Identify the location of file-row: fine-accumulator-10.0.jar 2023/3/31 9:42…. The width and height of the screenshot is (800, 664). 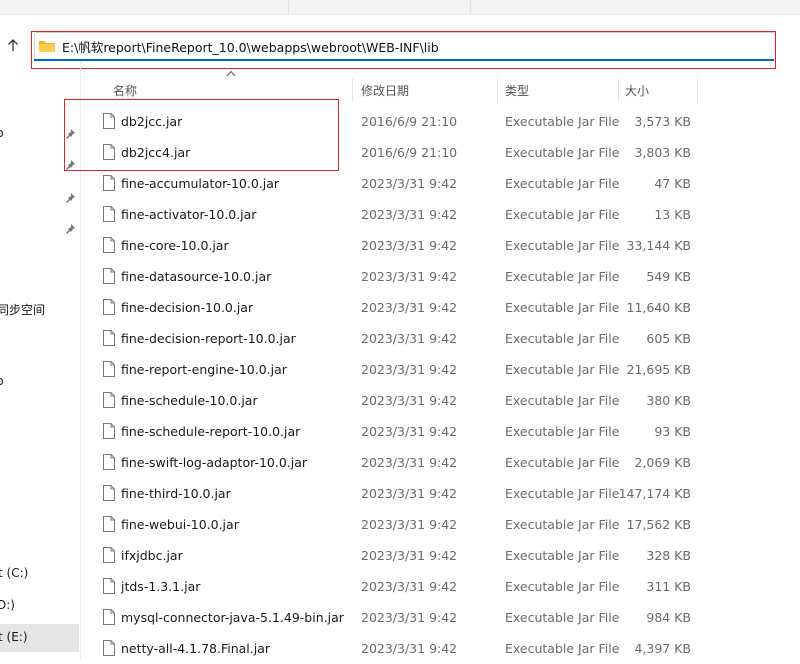
(400, 183).